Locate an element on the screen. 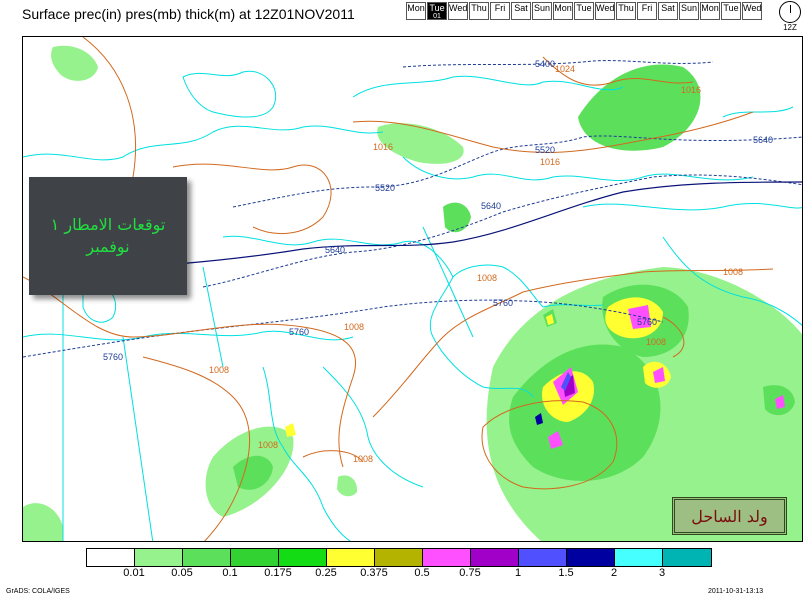 The image size is (810, 600). footer-timestamp: 2011-10-31-13:13 is located at coordinates (736, 591).